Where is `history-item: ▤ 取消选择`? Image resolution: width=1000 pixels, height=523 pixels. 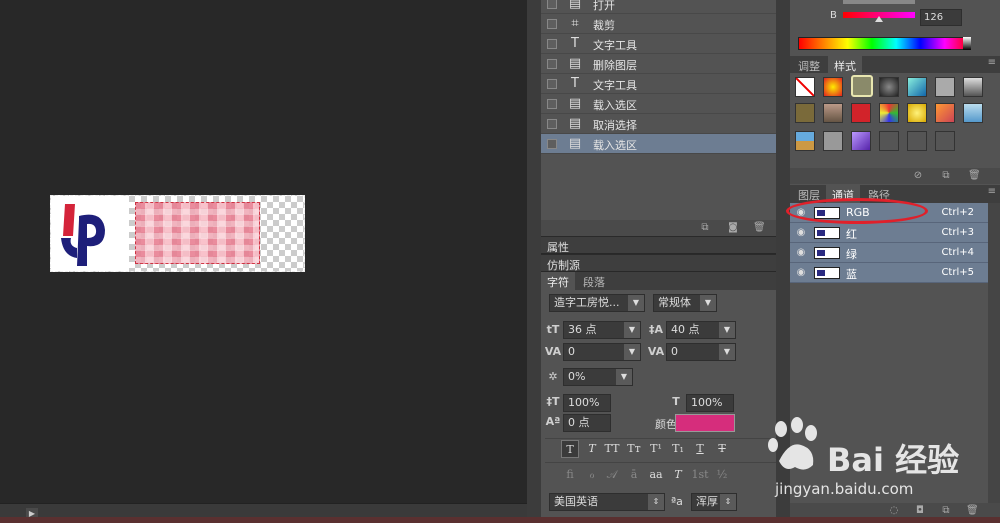 history-item: ▤ 取消选择 is located at coordinates (658, 124).